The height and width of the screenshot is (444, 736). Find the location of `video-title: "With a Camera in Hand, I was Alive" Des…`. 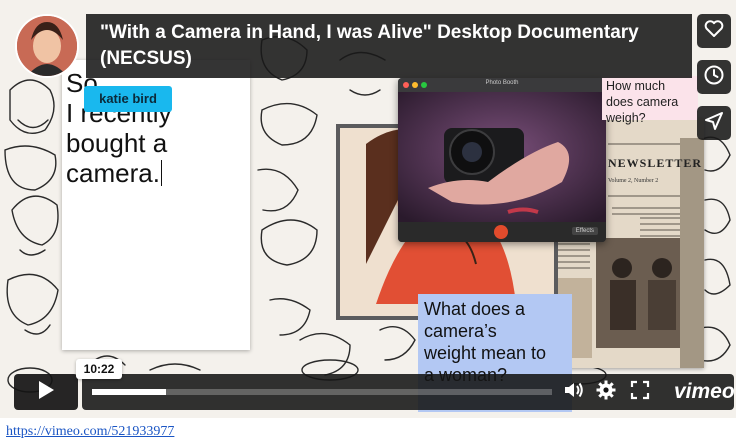

video-title: "With a Camera in Hand, I was Alive" Des… is located at coordinates (389, 46).